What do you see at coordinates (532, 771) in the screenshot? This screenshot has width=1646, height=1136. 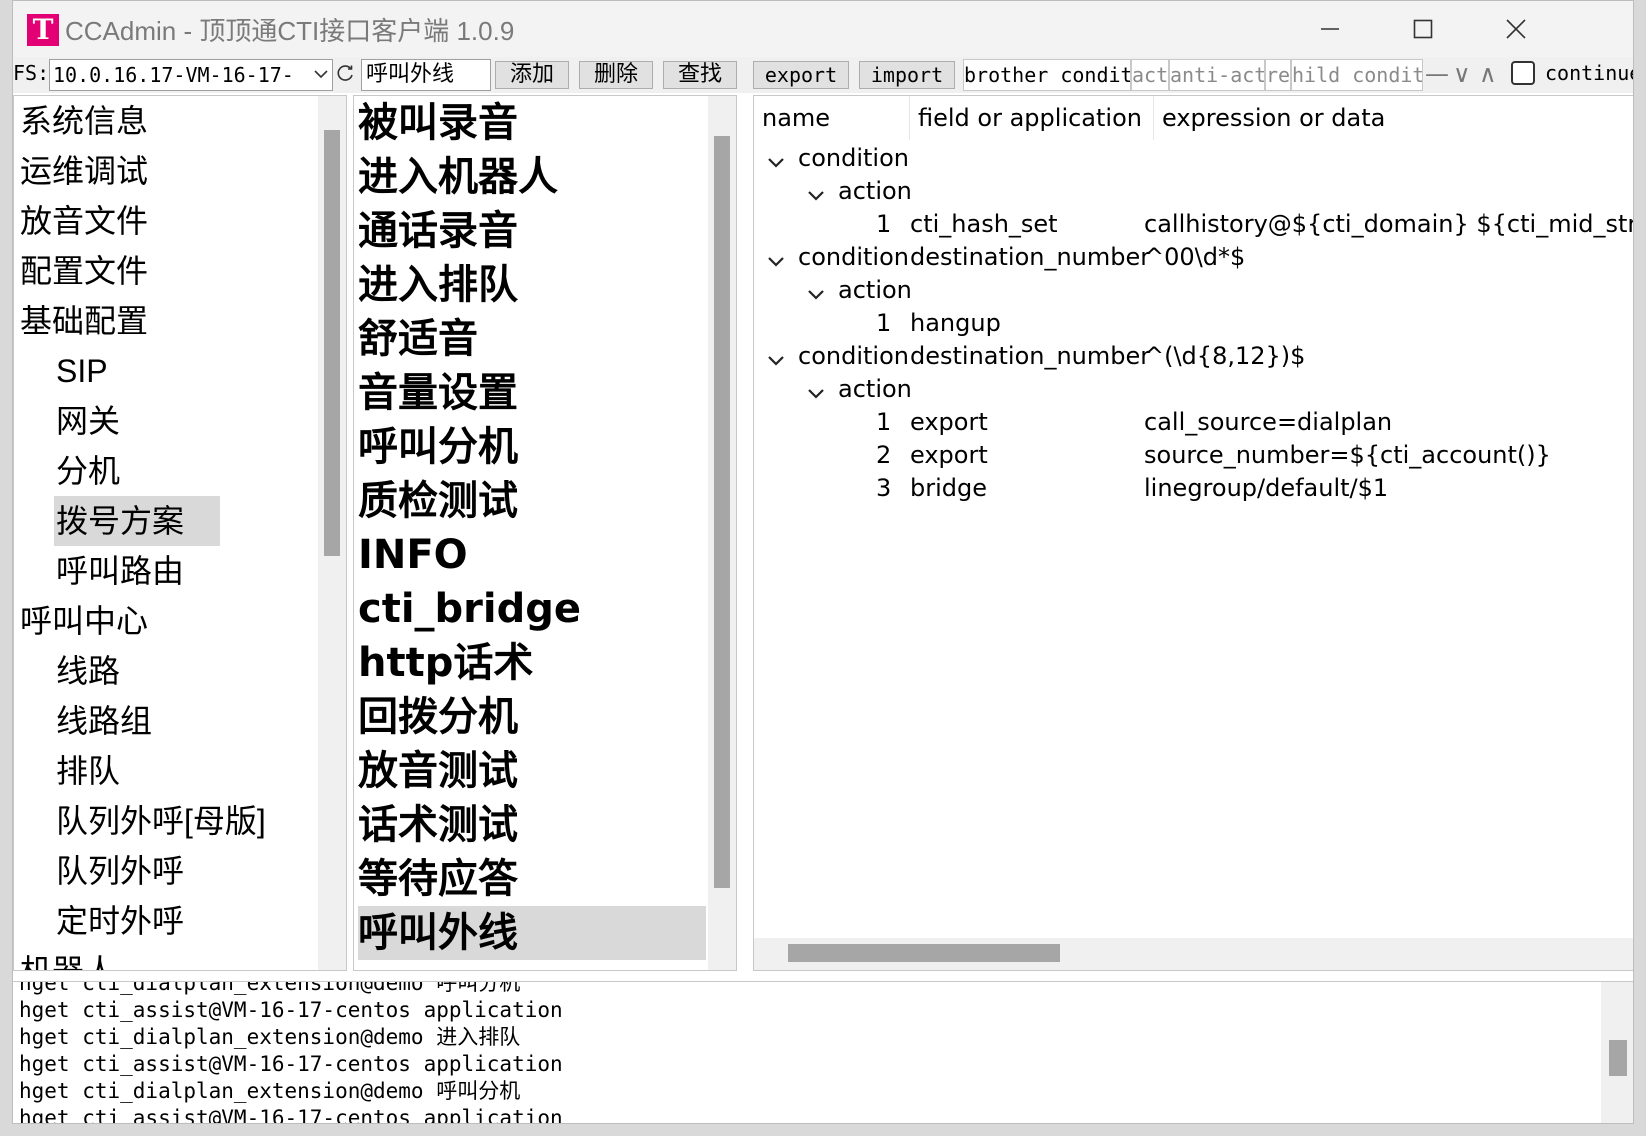 I see `dialplan-list-item: 放音测试` at bounding box center [532, 771].